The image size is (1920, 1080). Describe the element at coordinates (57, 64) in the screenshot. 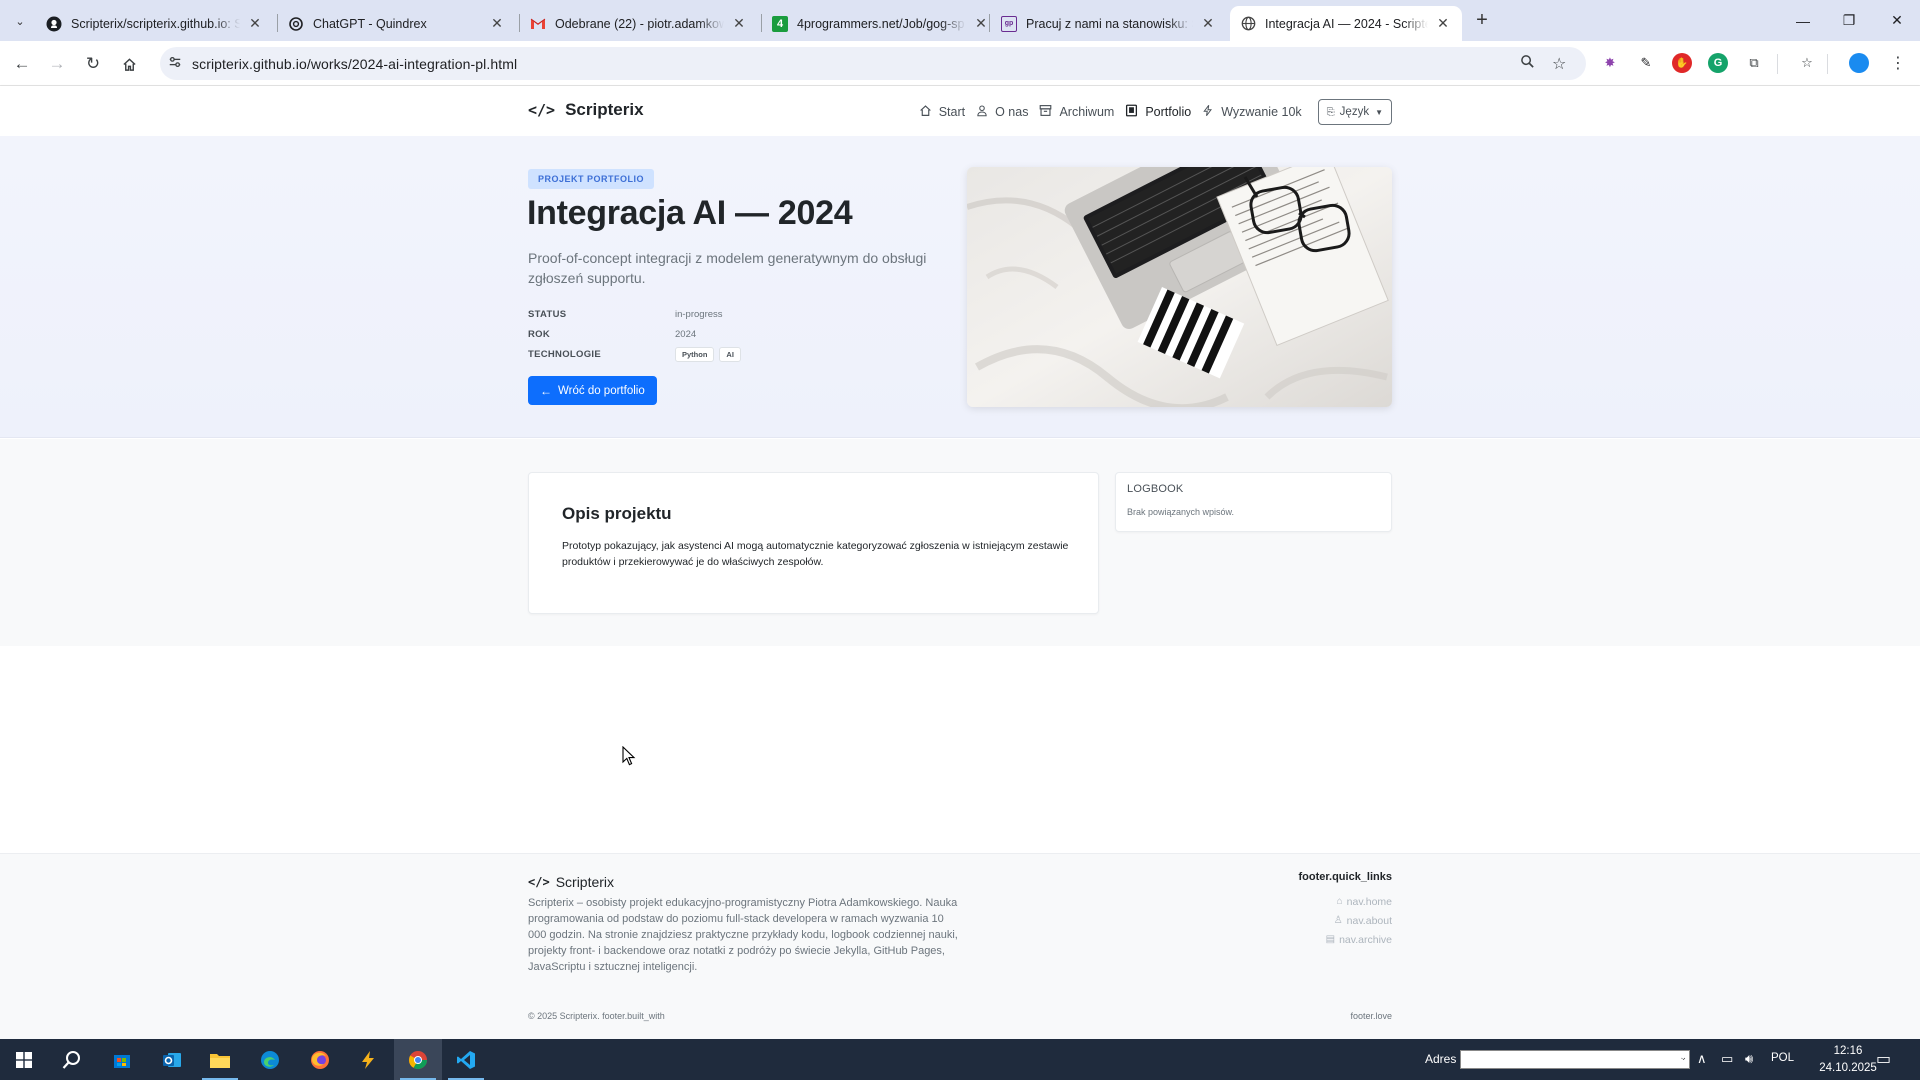

I see `forward-arrow-icon: →` at that location.